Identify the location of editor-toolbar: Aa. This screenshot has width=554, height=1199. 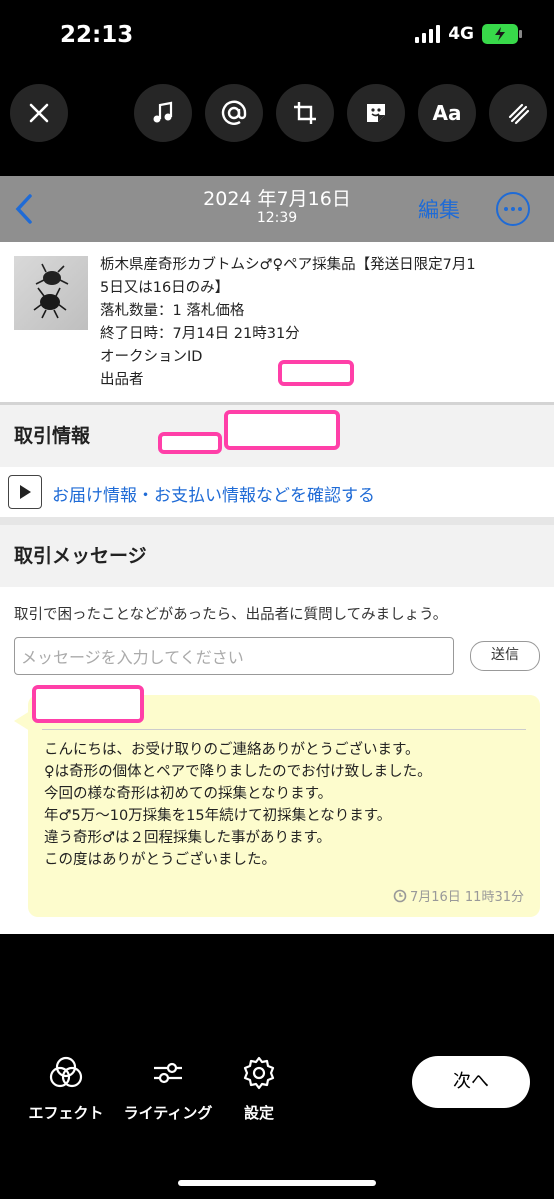
(277, 114).